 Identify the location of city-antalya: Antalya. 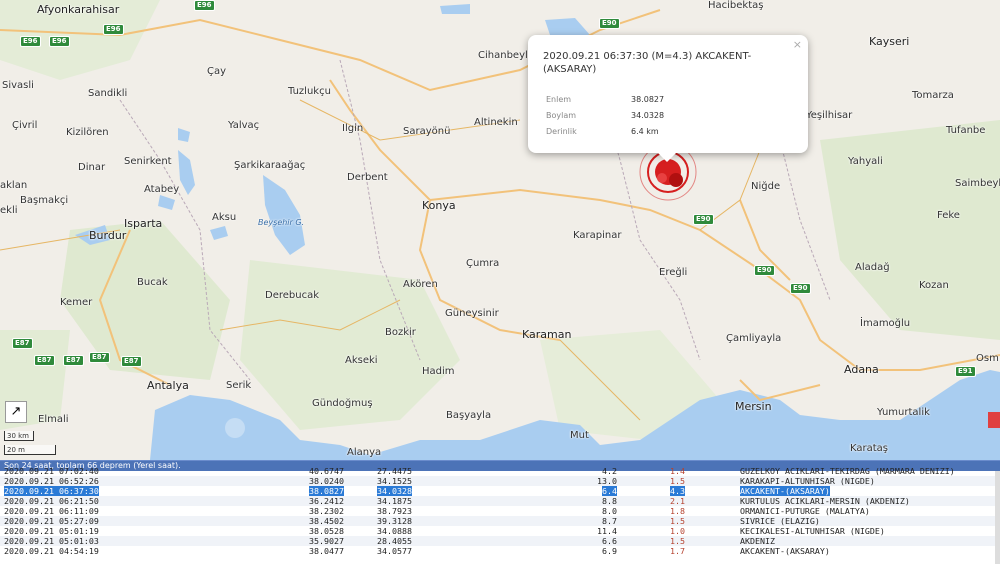
(168, 385).